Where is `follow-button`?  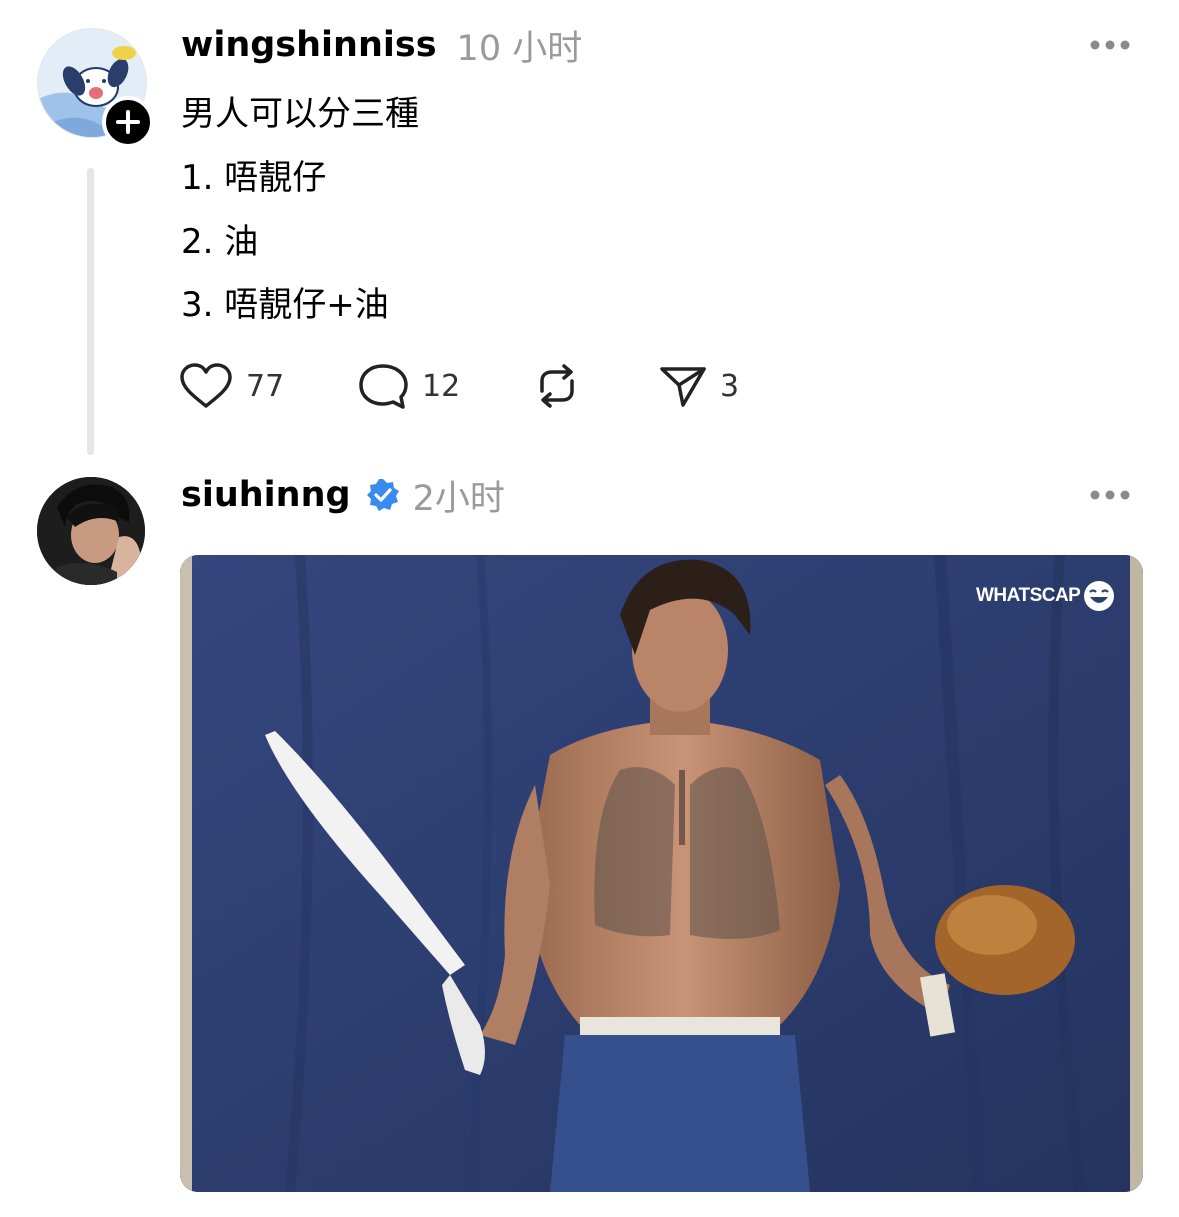 follow-button is located at coordinates (128, 122).